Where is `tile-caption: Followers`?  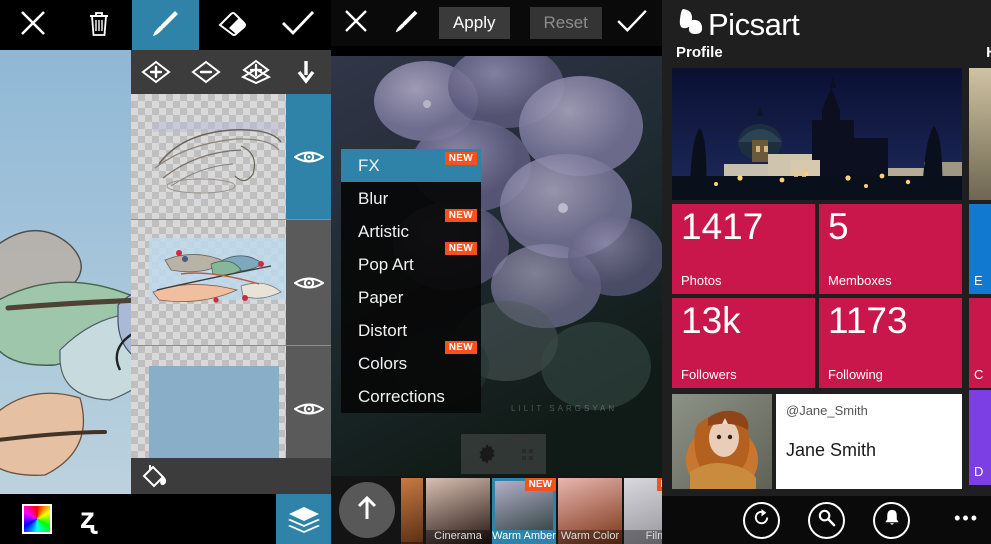
tile-caption: Followers is located at coordinates (709, 374).